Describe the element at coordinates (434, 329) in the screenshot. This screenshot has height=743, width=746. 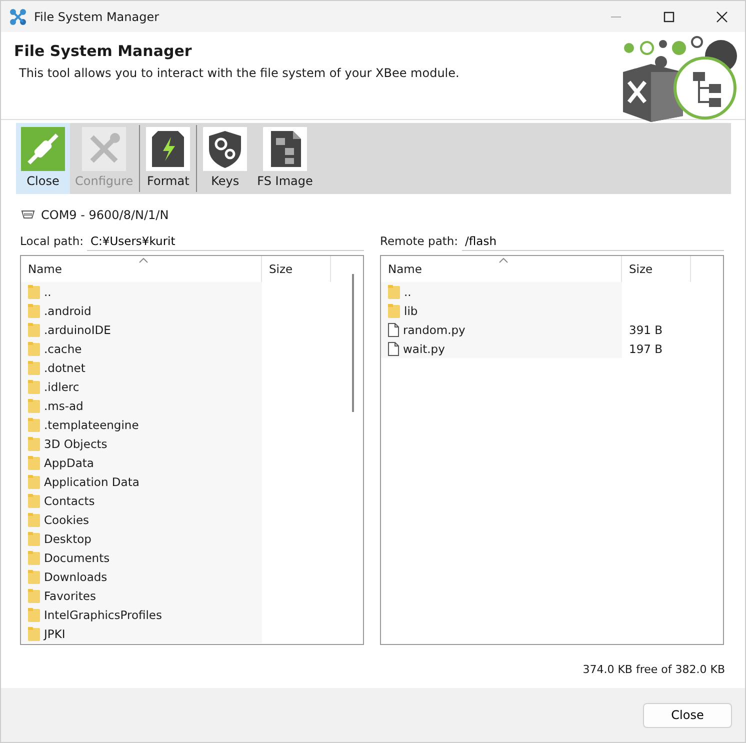
I see `file-name: random.py` at that location.